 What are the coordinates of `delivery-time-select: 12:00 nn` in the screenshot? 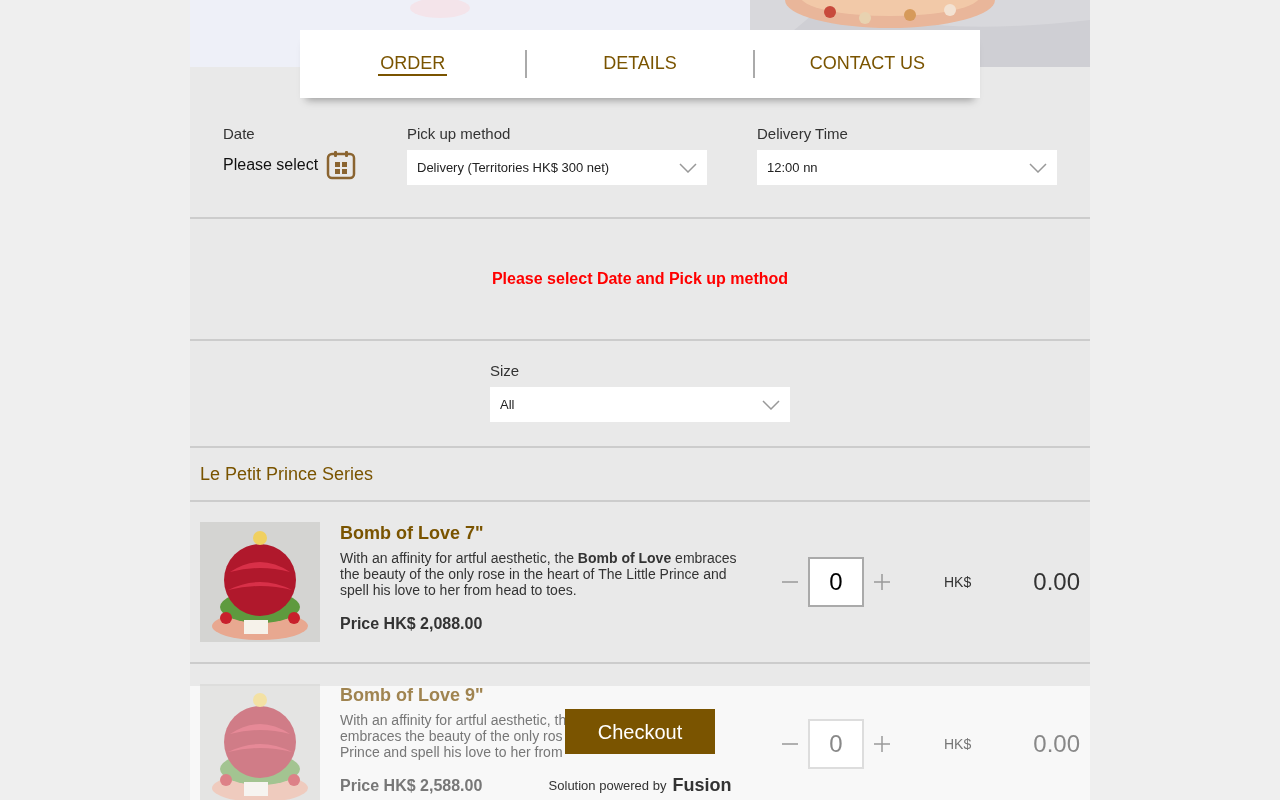 It's located at (907, 167).